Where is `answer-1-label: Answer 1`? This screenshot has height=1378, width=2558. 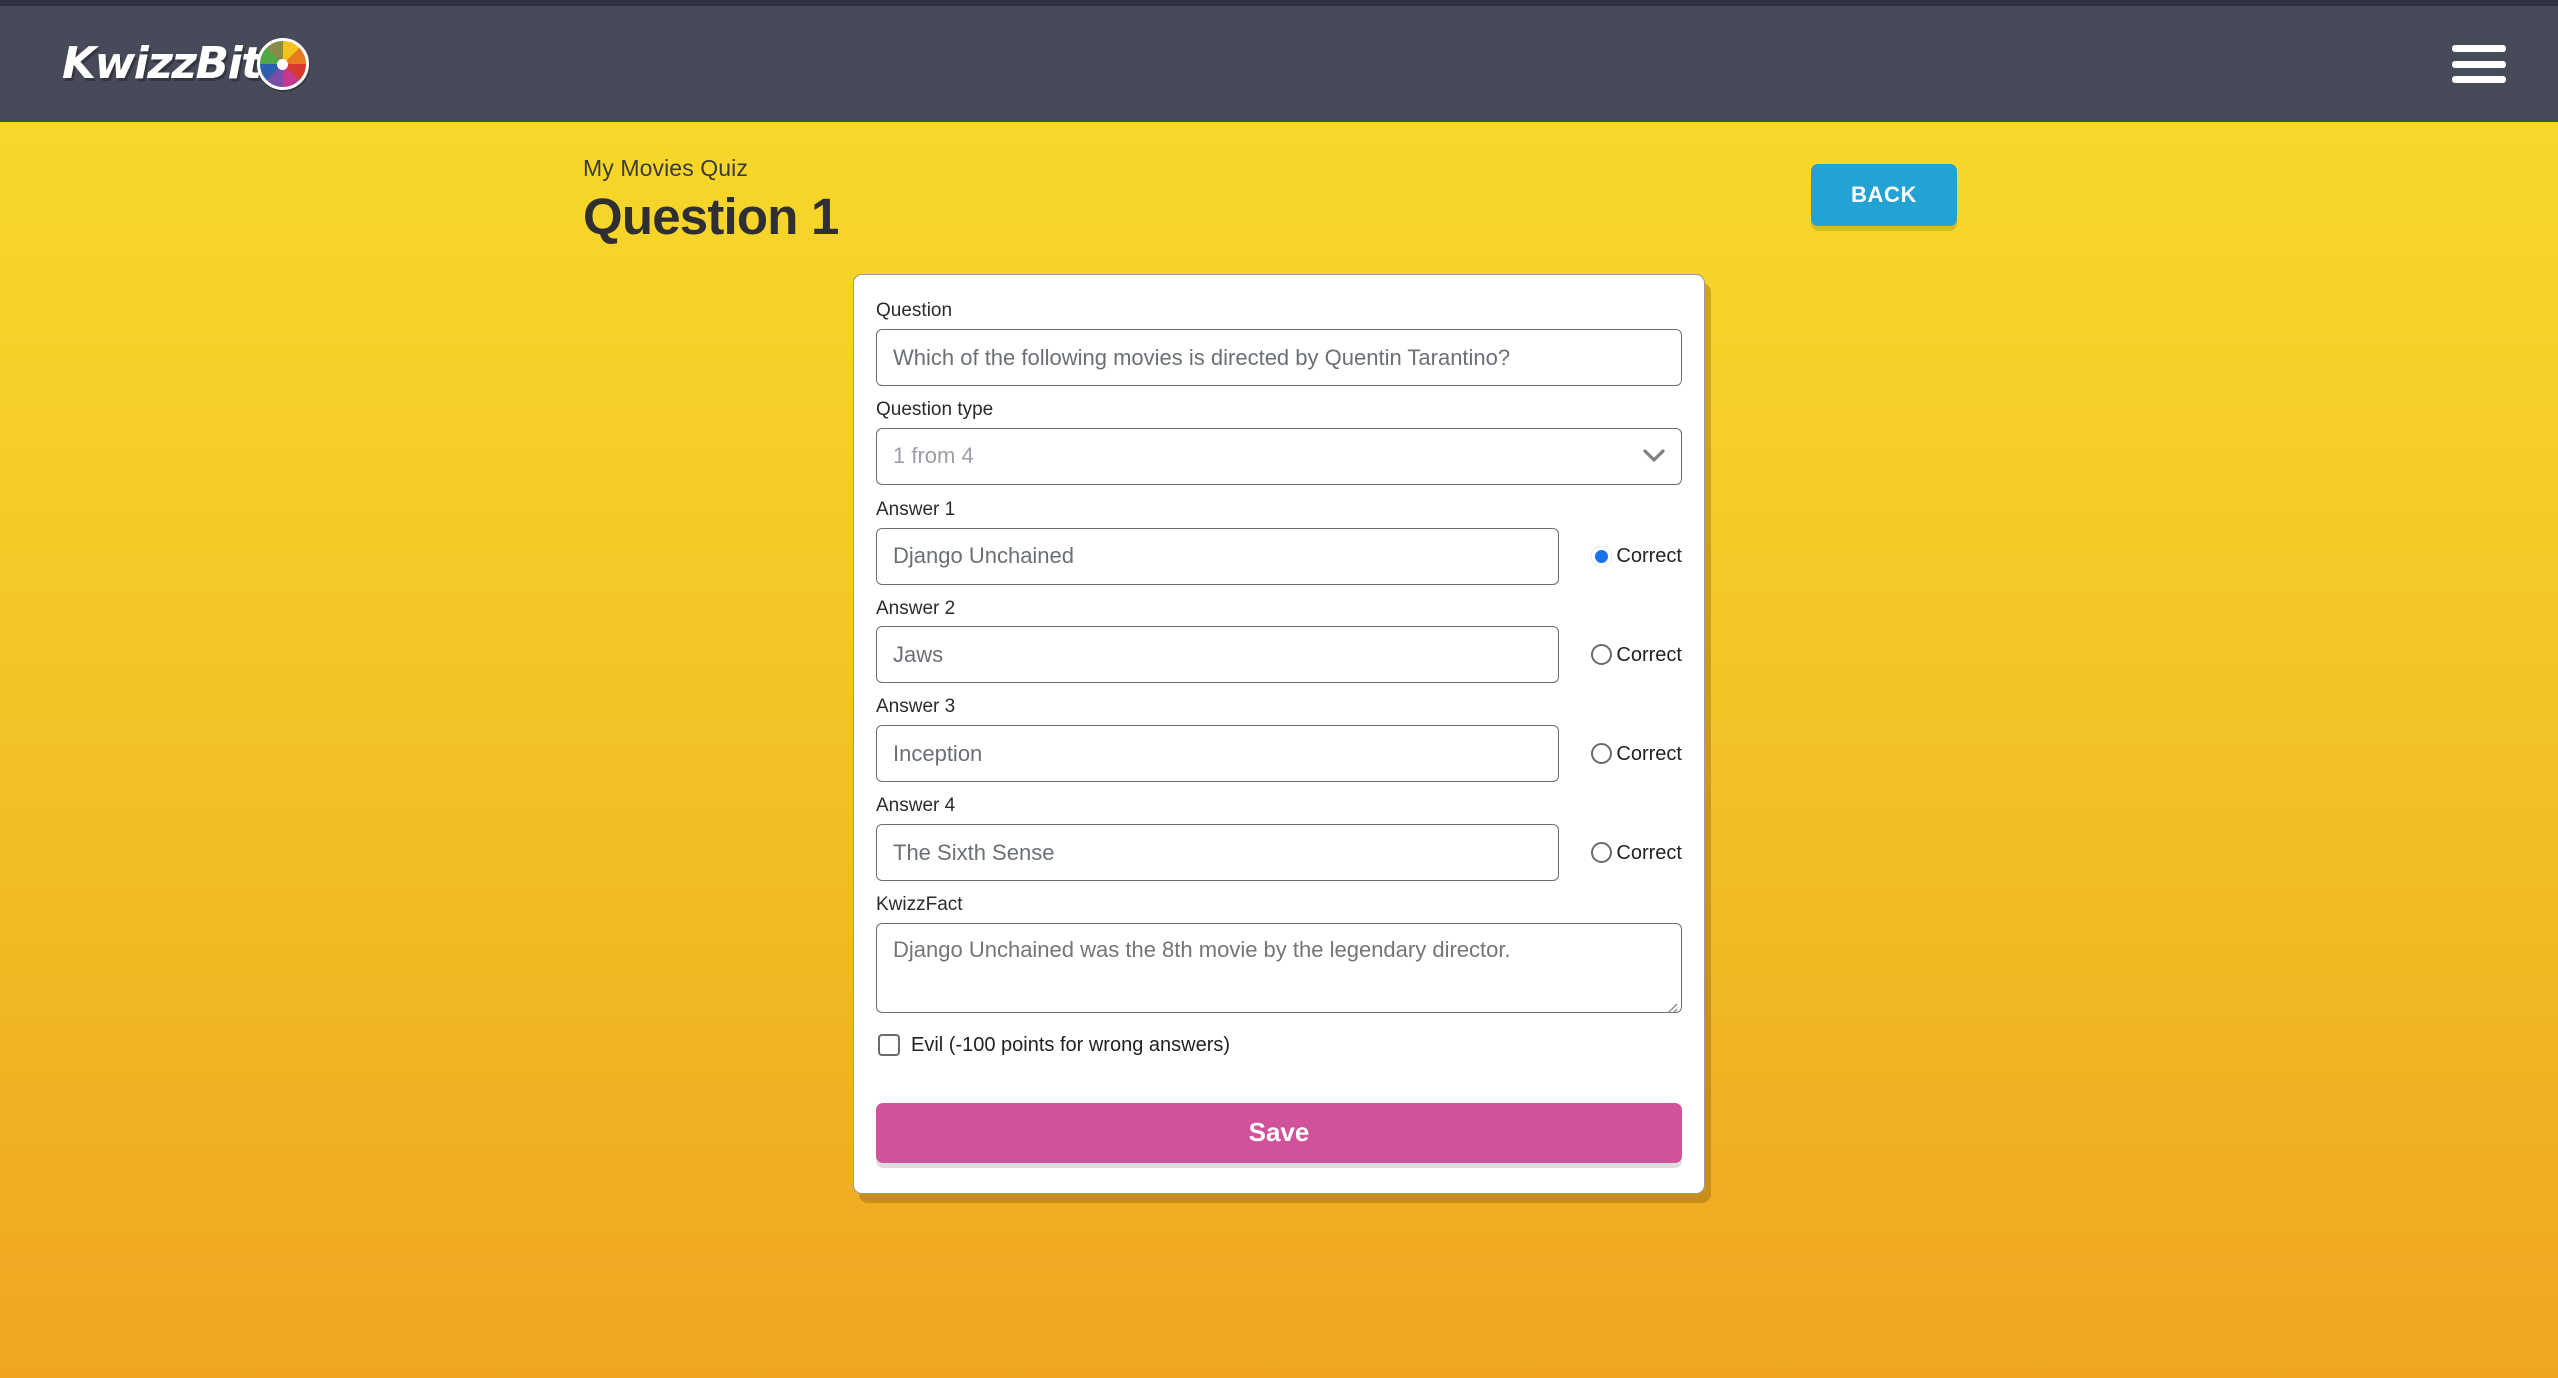 answer-1-label: Answer 1 is located at coordinates (916, 509).